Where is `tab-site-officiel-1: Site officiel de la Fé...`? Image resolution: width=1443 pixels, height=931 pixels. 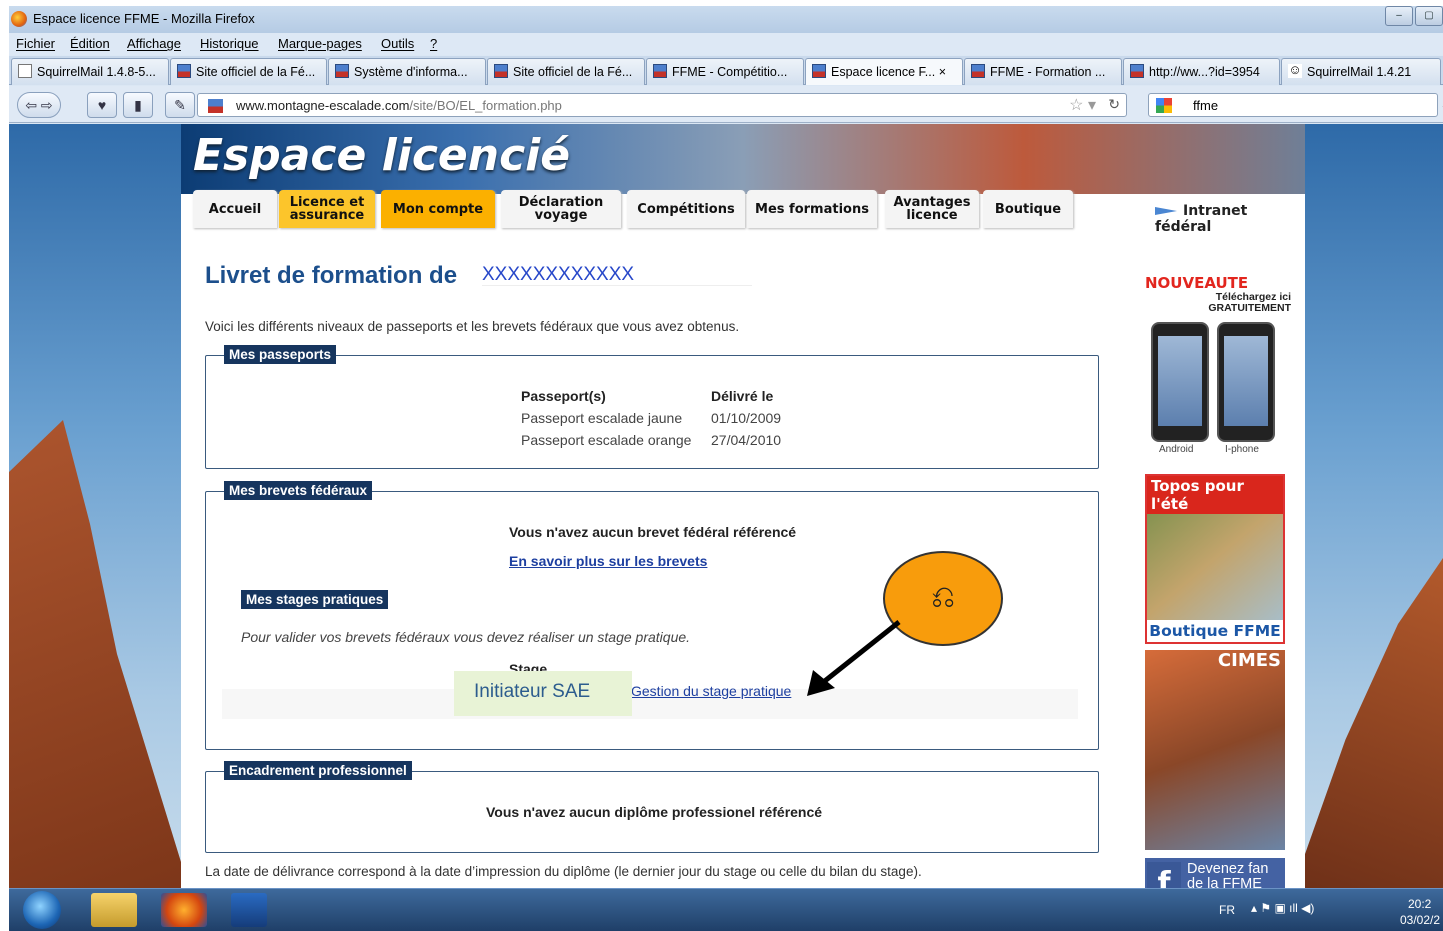 tab-site-officiel-1: Site officiel de la Fé... is located at coordinates (248, 71).